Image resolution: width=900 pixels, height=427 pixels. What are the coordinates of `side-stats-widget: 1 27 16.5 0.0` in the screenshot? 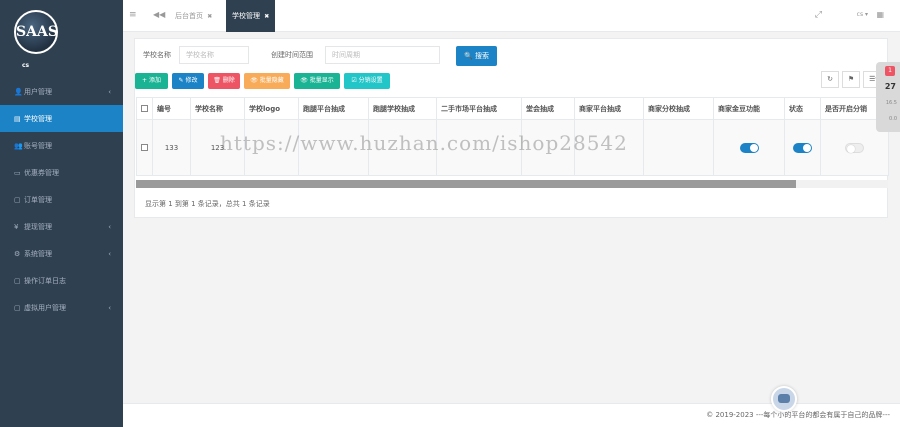 It's located at (888, 97).